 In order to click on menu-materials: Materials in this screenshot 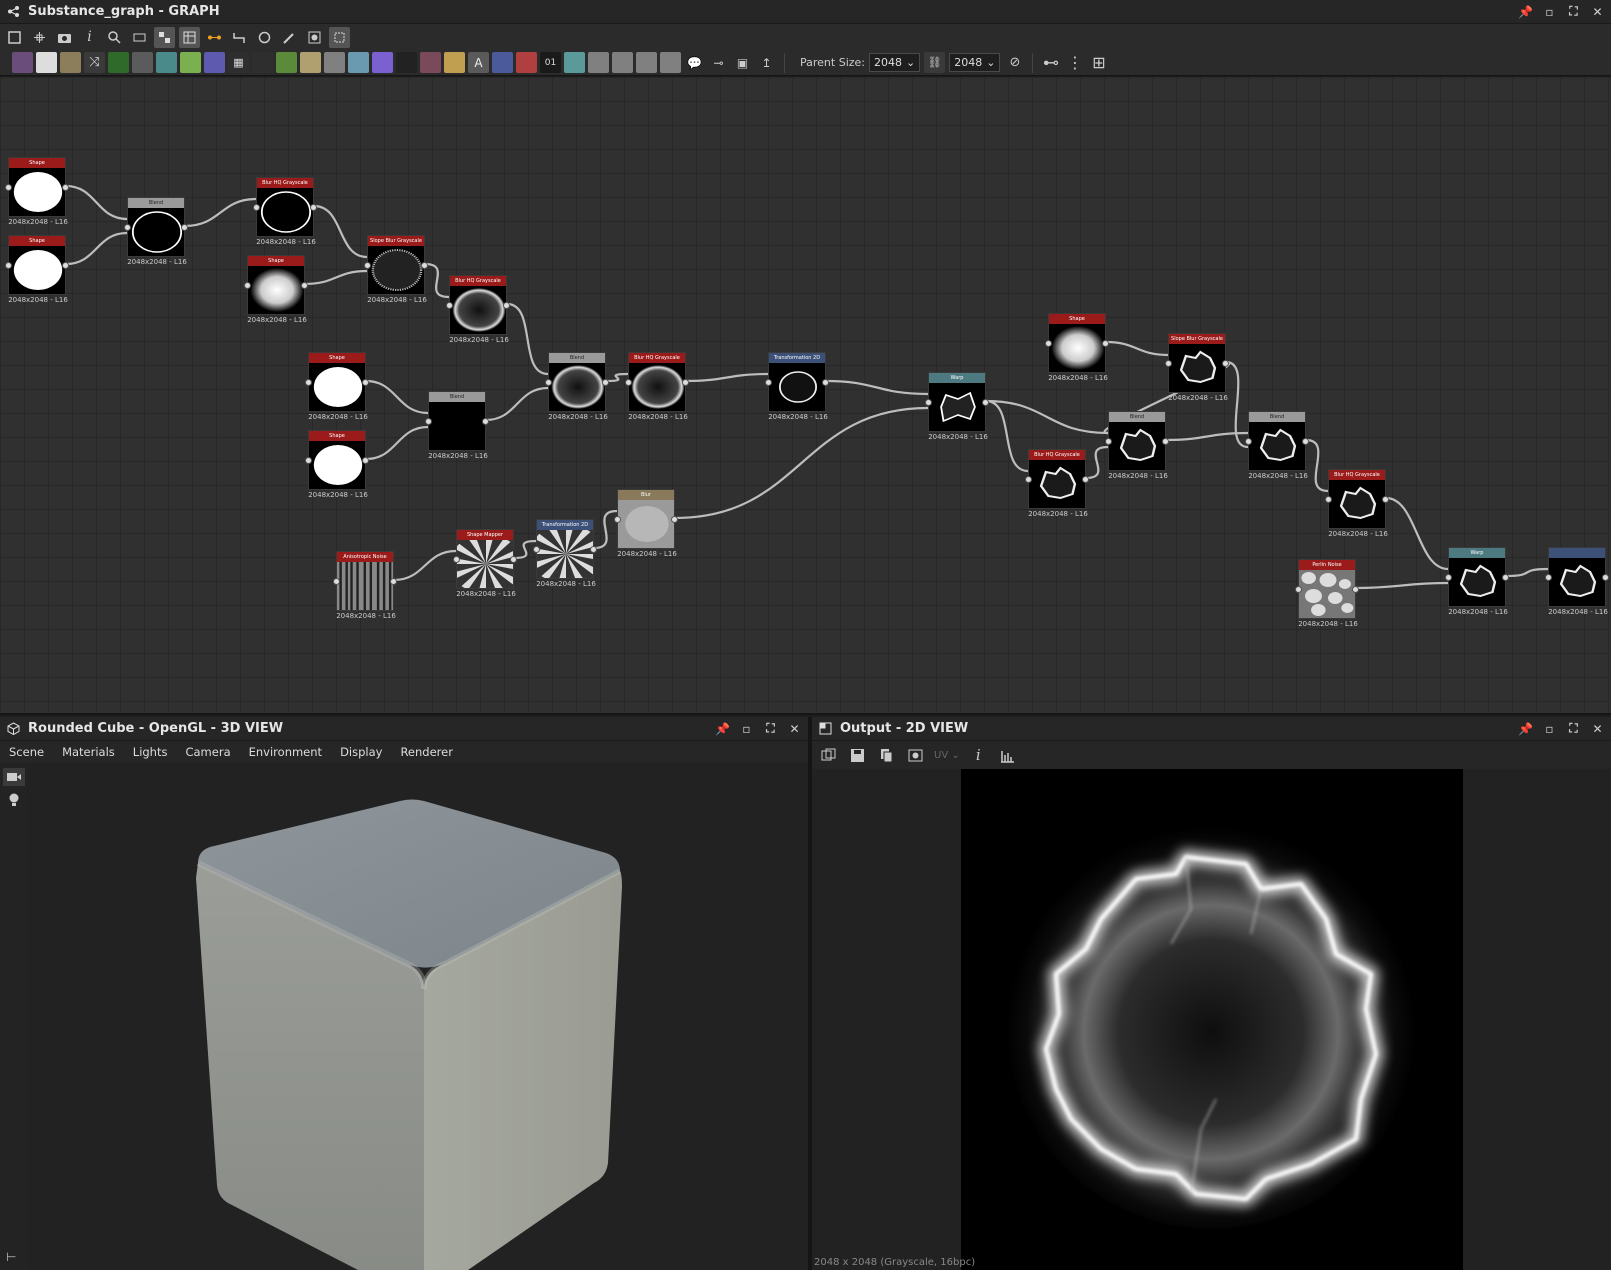, I will do `click(88, 752)`.